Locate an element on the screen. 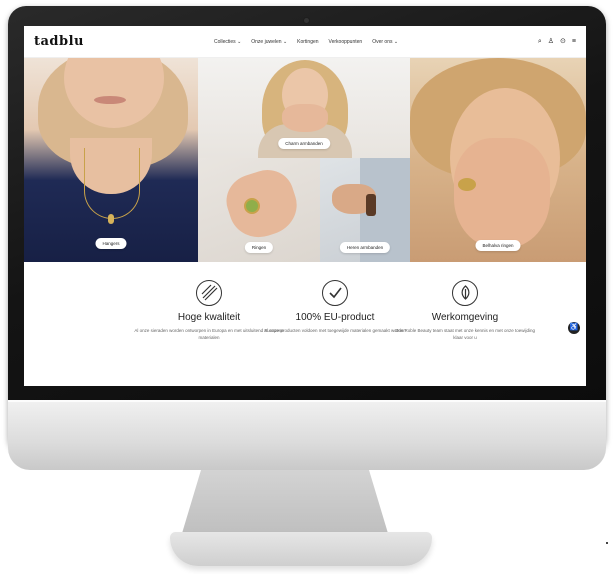  tile-ringen: Ringen is located at coordinates (259, 210).